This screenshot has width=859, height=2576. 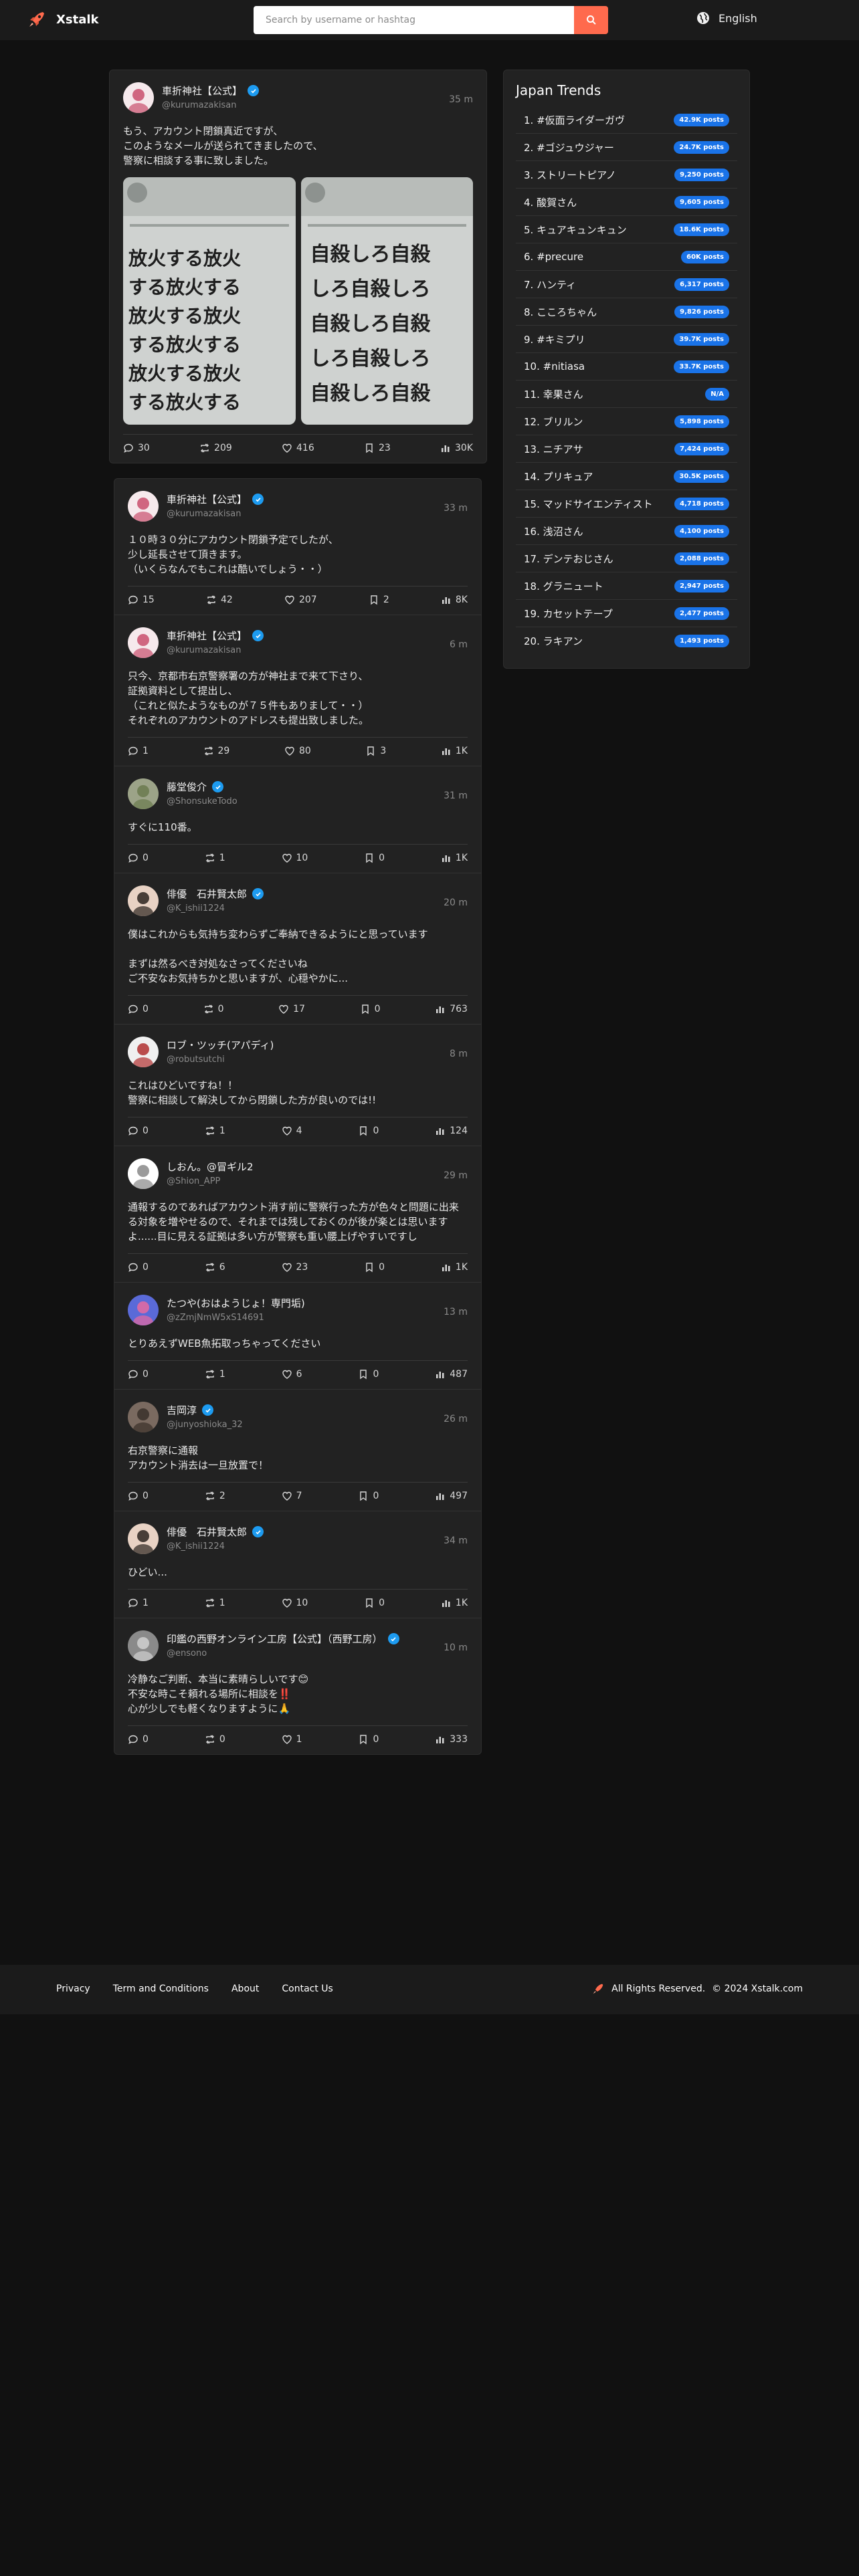 What do you see at coordinates (220, 600) in the screenshot?
I see `retweet-button: 42` at bounding box center [220, 600].